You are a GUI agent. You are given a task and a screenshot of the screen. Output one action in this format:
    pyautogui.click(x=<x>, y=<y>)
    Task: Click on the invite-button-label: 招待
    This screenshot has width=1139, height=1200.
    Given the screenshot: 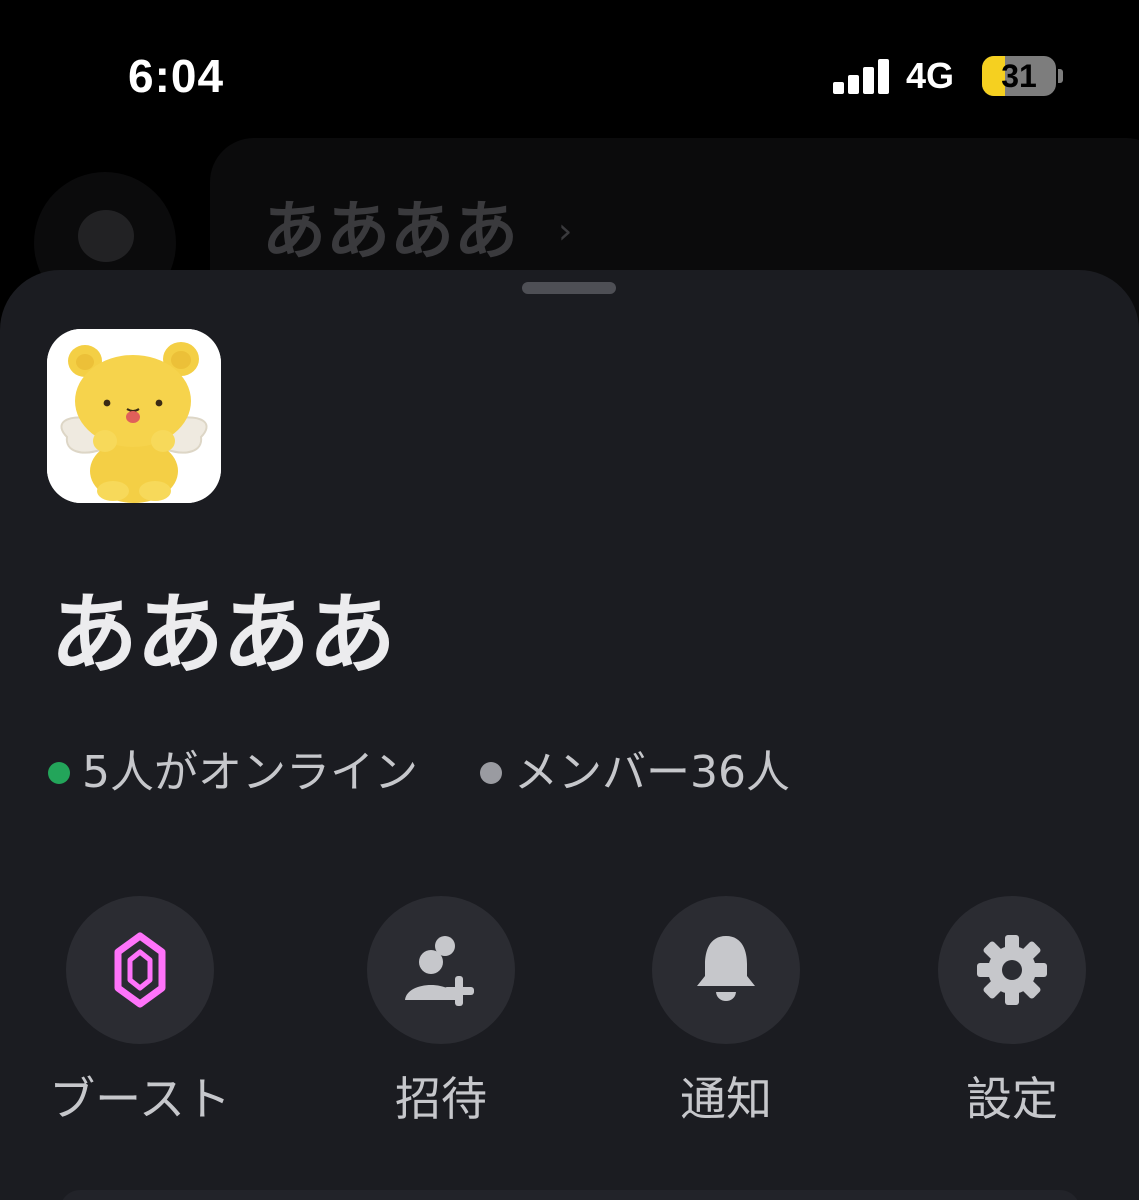 What is the action you would take?
    pyautogui.click(x=441, y=1099)
    